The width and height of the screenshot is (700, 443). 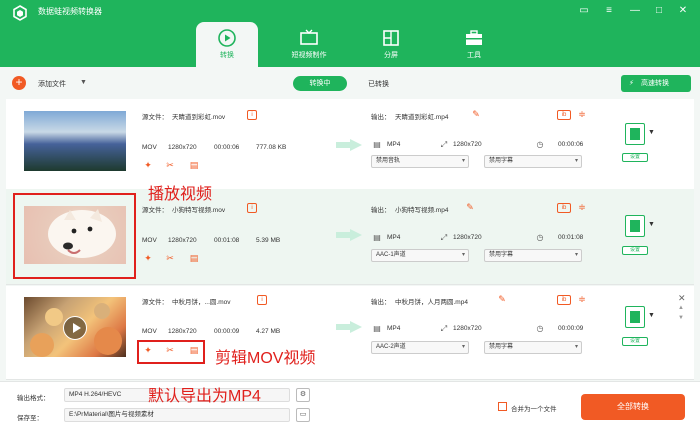 What do you see at coordinates (474, 37) in the screenshot?
I see `toolbox-icon` at bounding box center [474, 37].